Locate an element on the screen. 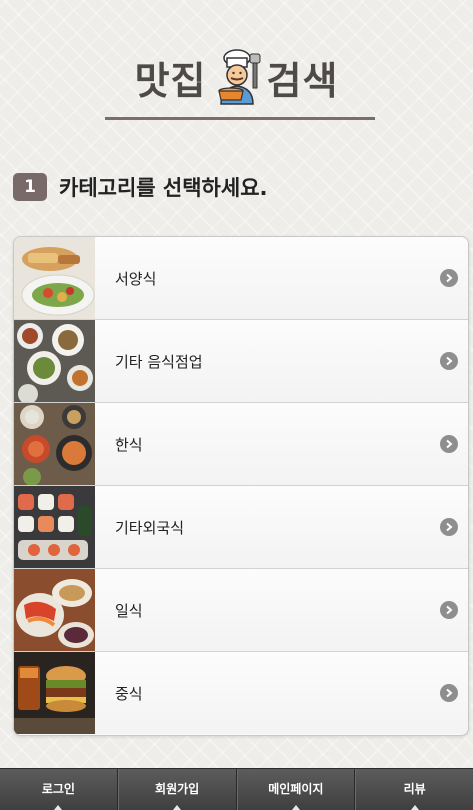 This screenshot has height=810, width=473. page-header: 맛집 검색 is located at coordinates (236, 77).